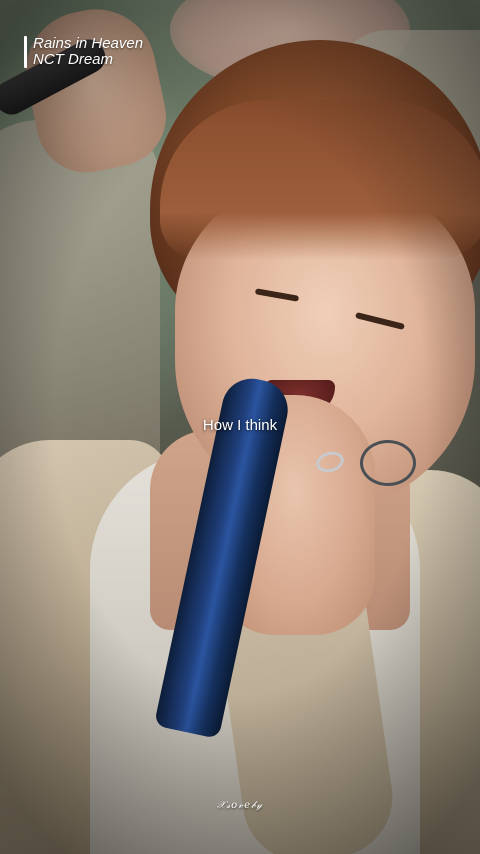 The width and height of the screenshot is (480, 854). Describe the element at coordinates (388, 463) in the screenshot. I see `necklace` at that location.